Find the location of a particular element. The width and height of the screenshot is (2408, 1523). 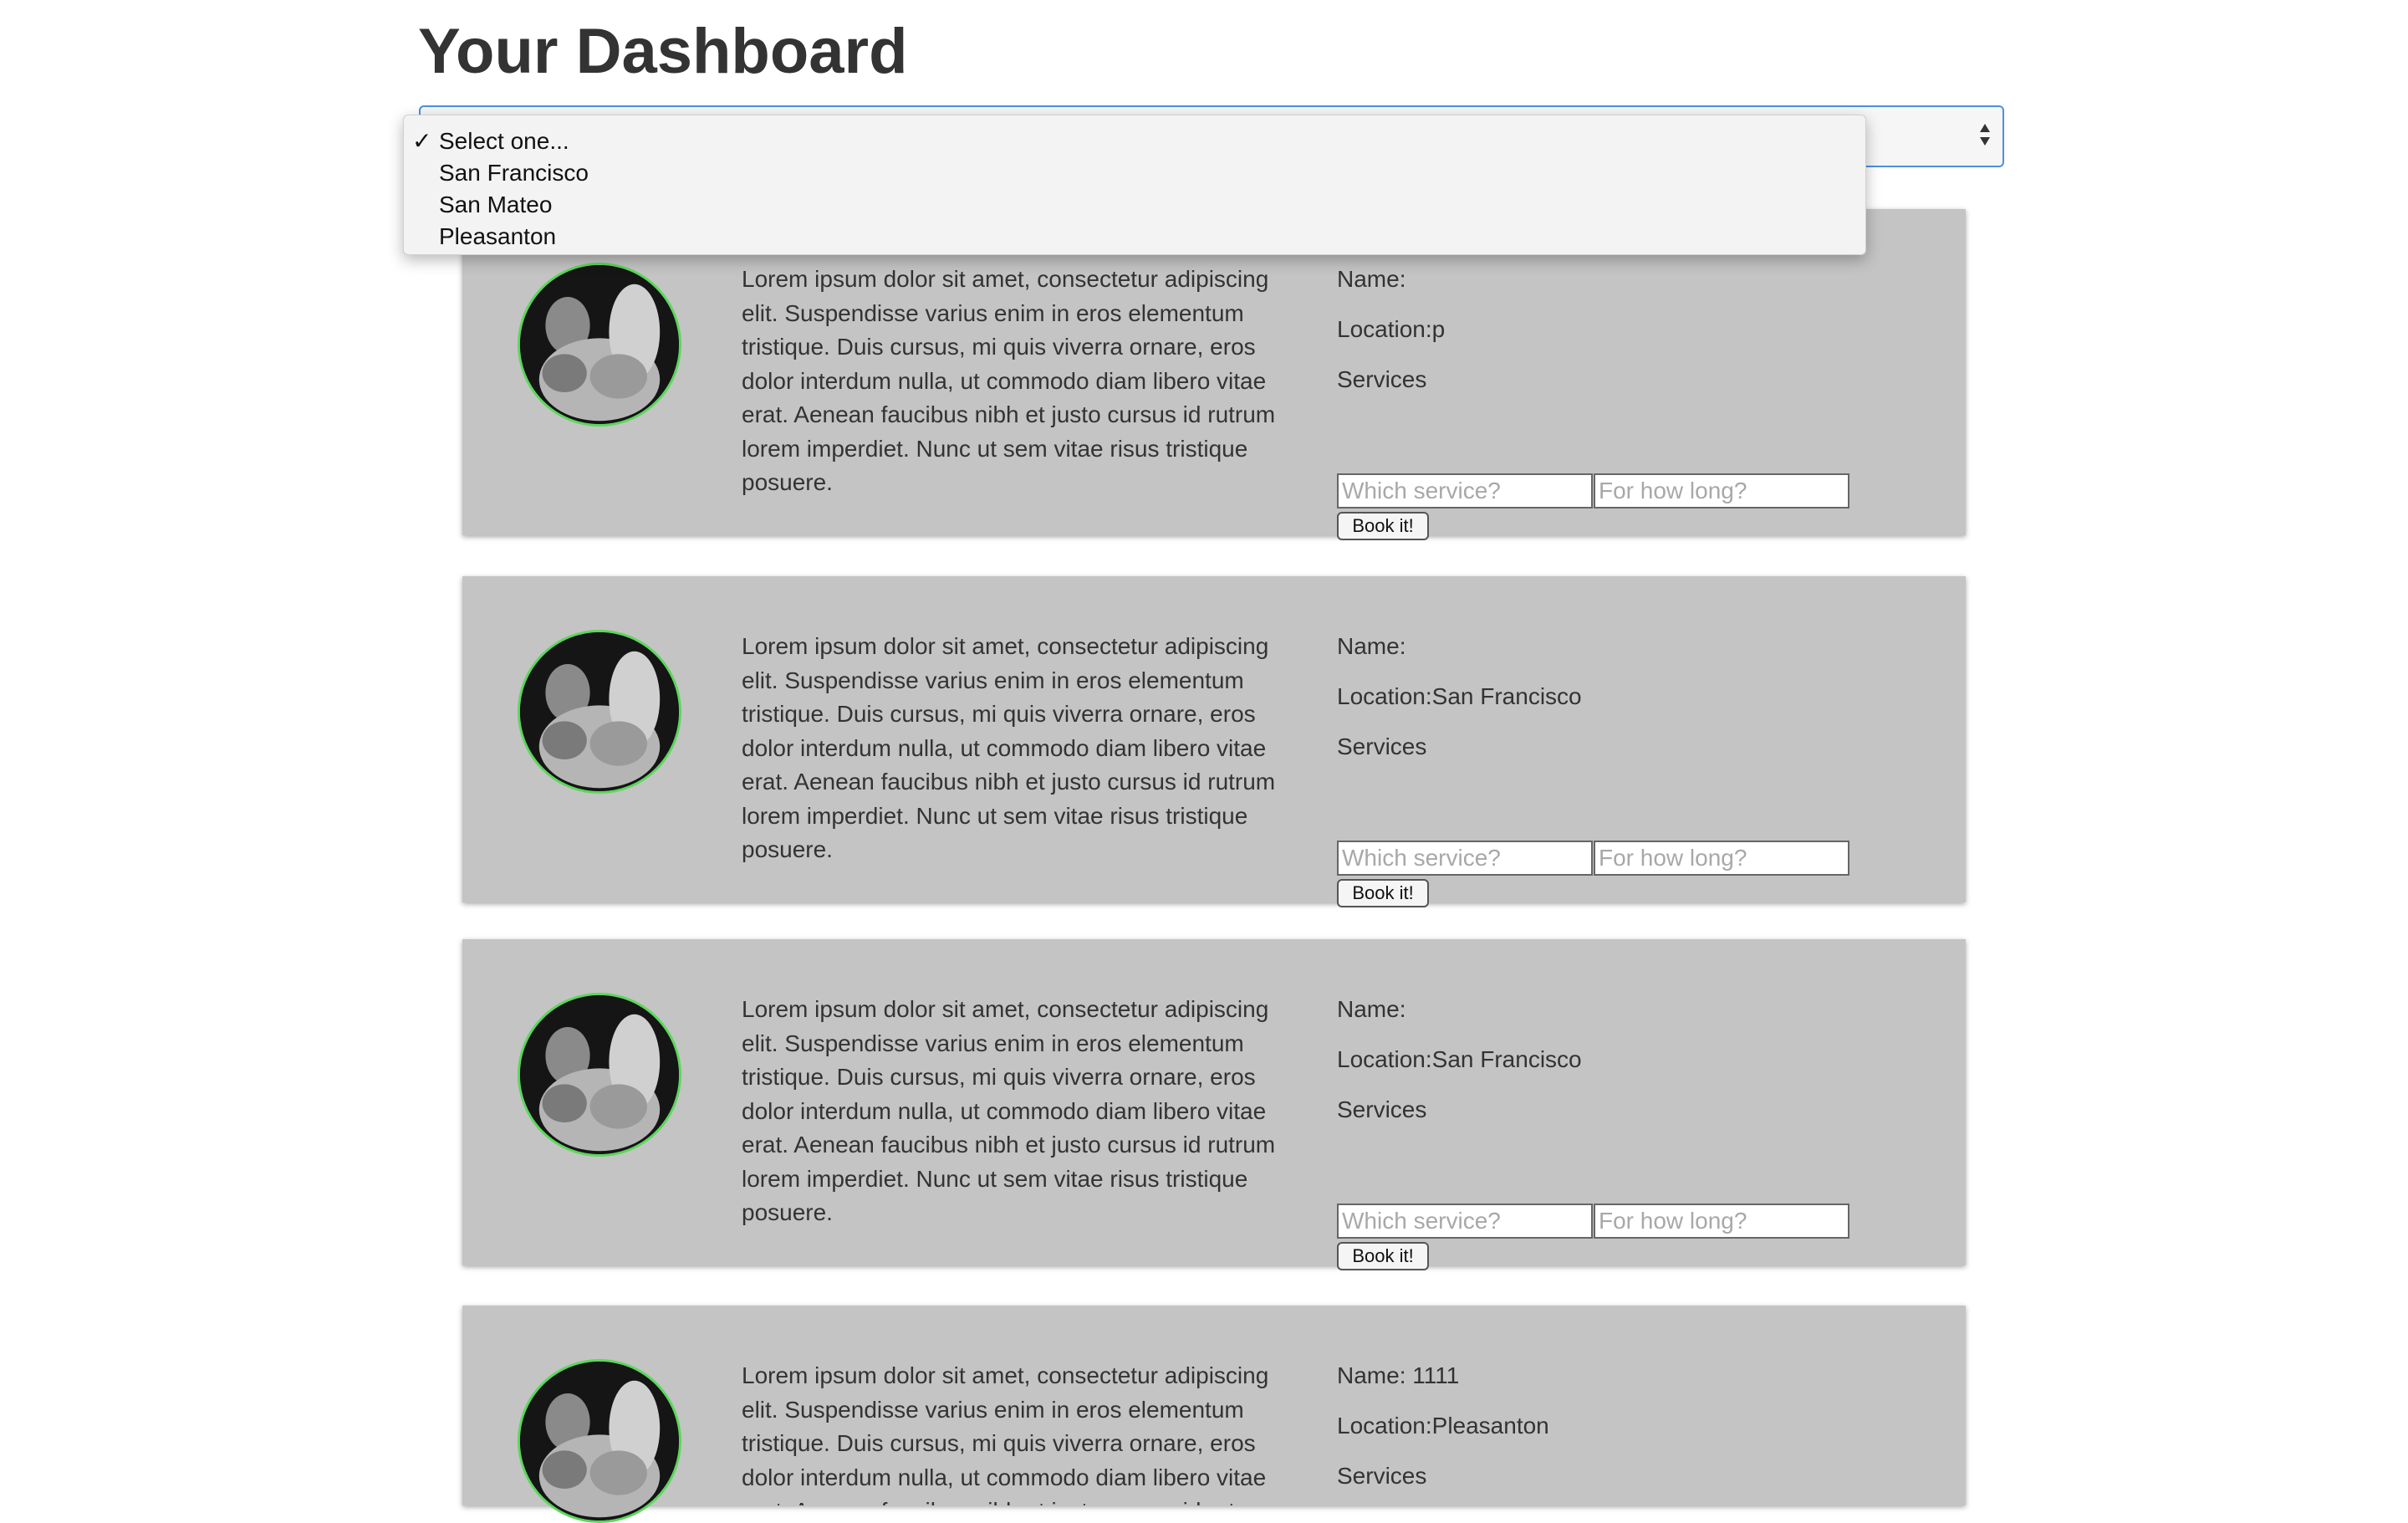

option-label: San Mateo is located at coordinates (496, 204).